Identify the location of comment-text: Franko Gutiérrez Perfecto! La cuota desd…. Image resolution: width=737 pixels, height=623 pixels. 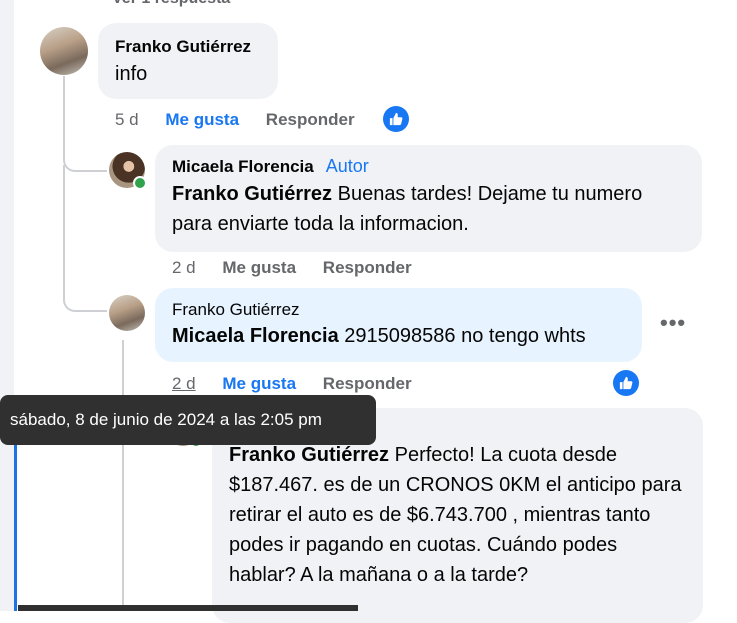
(457, 515).